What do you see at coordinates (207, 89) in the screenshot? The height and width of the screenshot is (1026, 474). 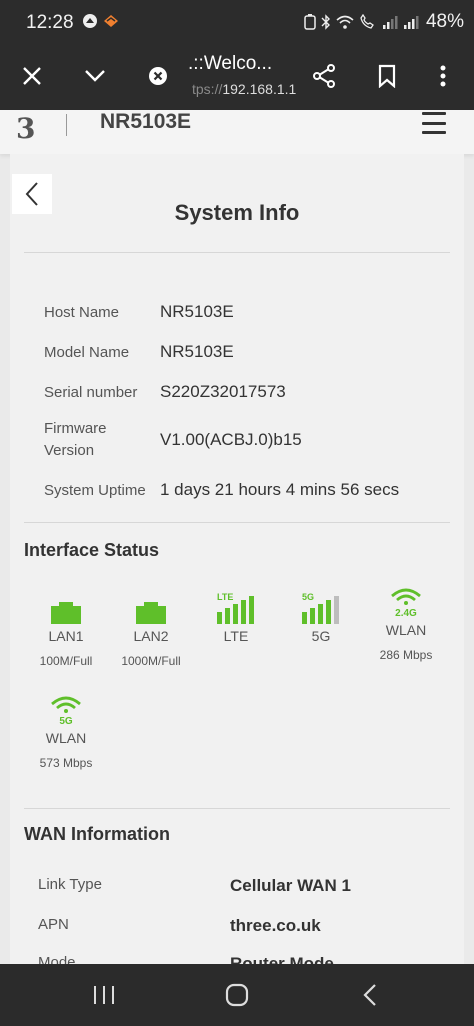 I see `url-scheme: tps://` at bounding box center [207, 89].